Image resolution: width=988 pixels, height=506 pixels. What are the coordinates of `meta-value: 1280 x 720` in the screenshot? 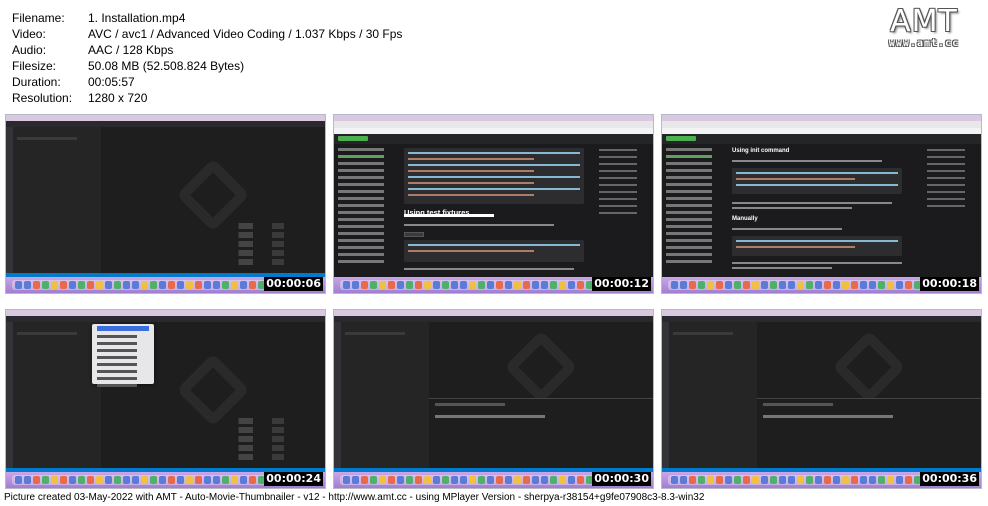 It's located at (118, 98).